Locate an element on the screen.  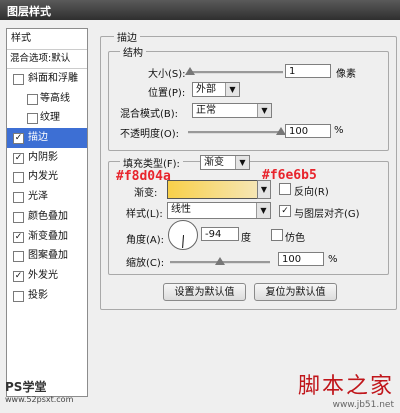
style-item-label: 渐变叠加 is located at coordinates (48, 236).